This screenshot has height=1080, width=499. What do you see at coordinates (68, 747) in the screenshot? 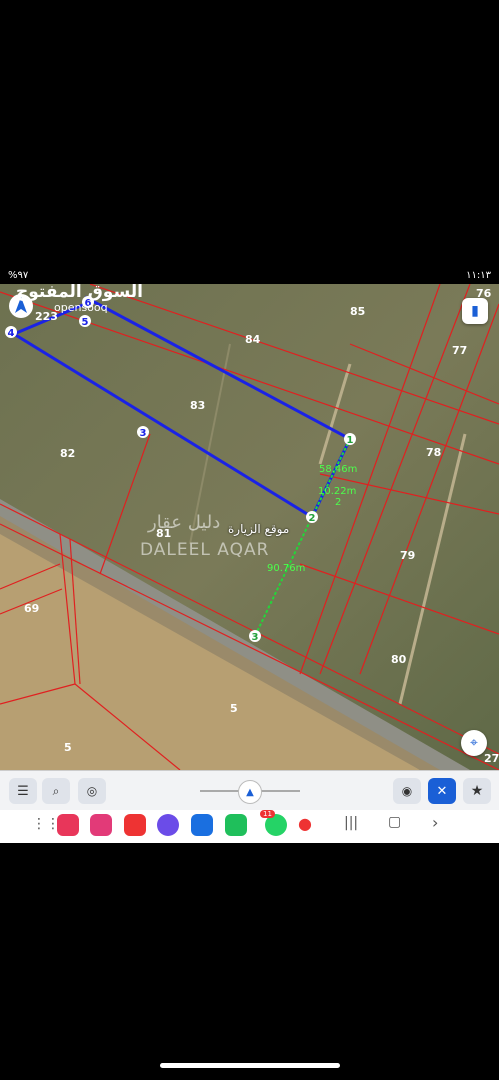
I see `parcel-5b: 5` at bounding box center [68, 747].